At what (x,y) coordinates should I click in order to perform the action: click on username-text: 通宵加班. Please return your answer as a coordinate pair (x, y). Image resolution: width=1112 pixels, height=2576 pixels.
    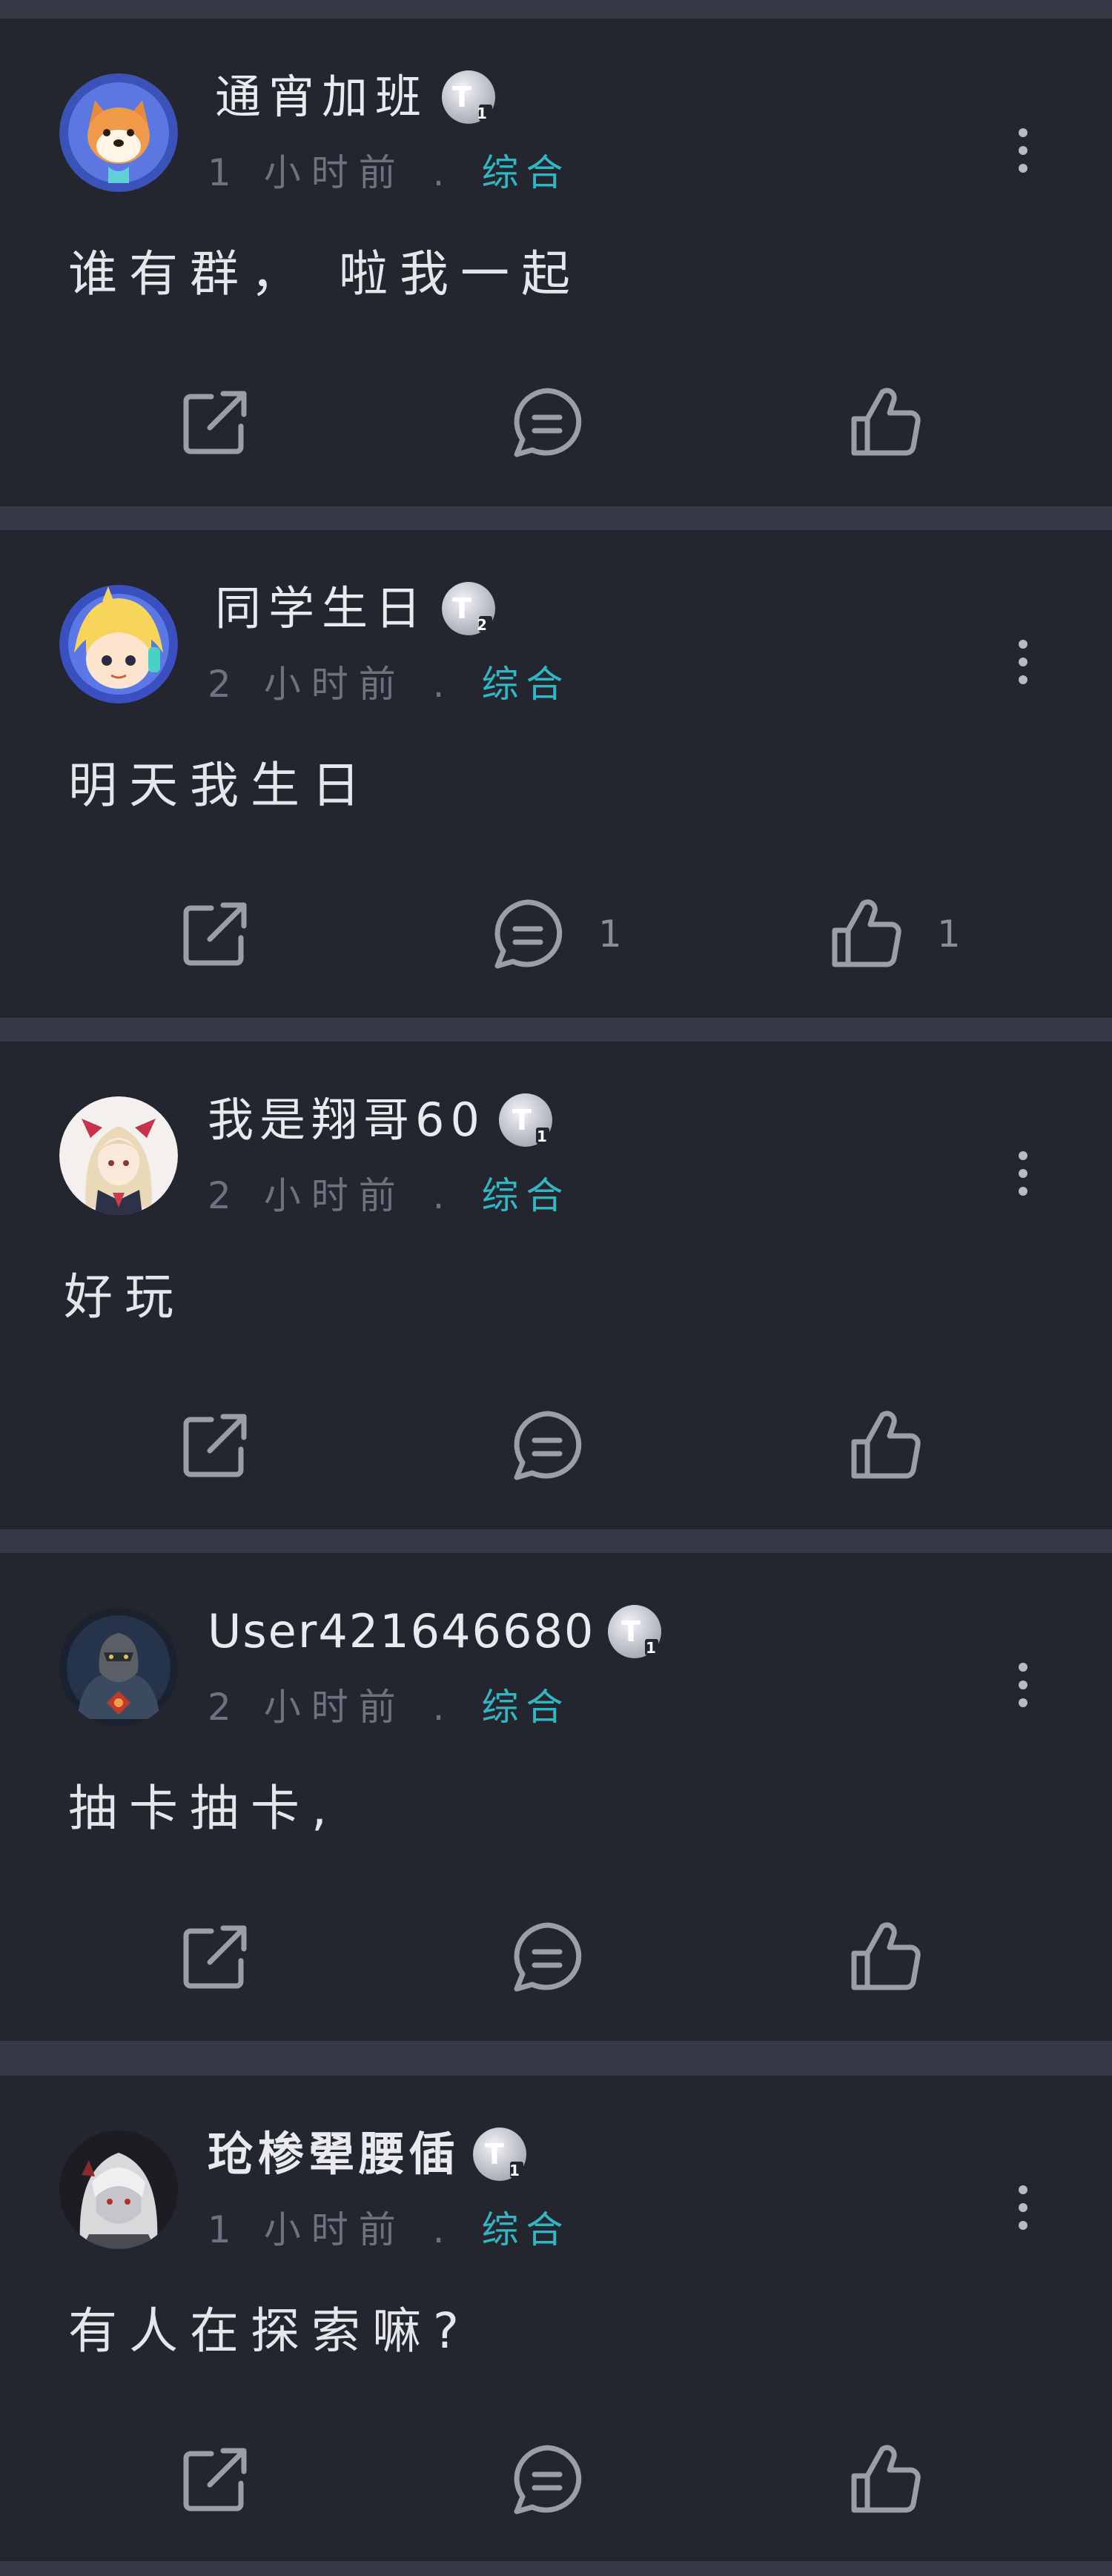
    Looking at the image, I should click on (321, 97).